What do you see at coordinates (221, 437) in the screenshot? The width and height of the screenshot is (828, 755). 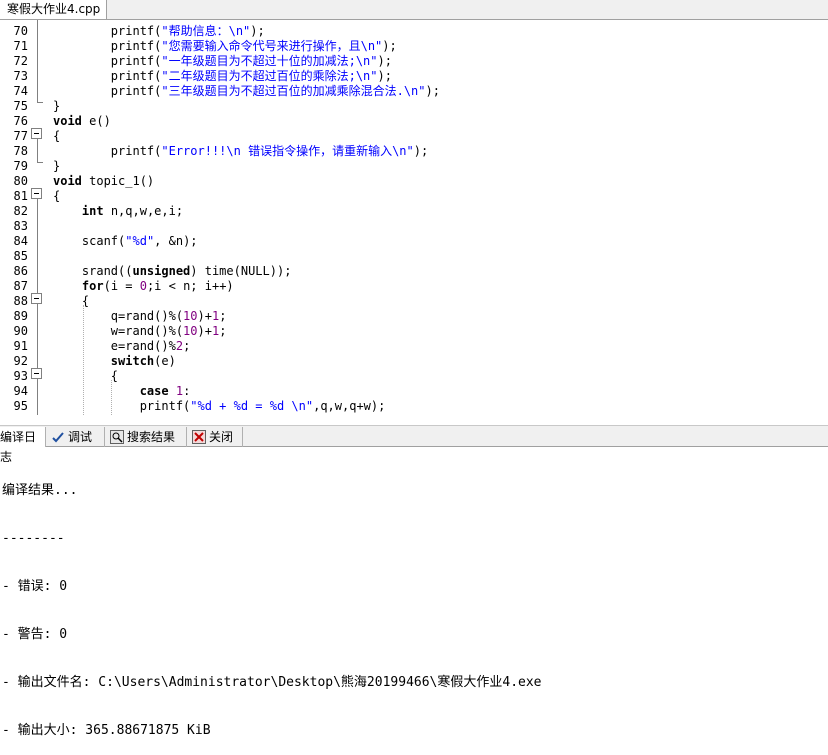 I see `tab-close-label: 关闭` at bounding box center [221, 437].